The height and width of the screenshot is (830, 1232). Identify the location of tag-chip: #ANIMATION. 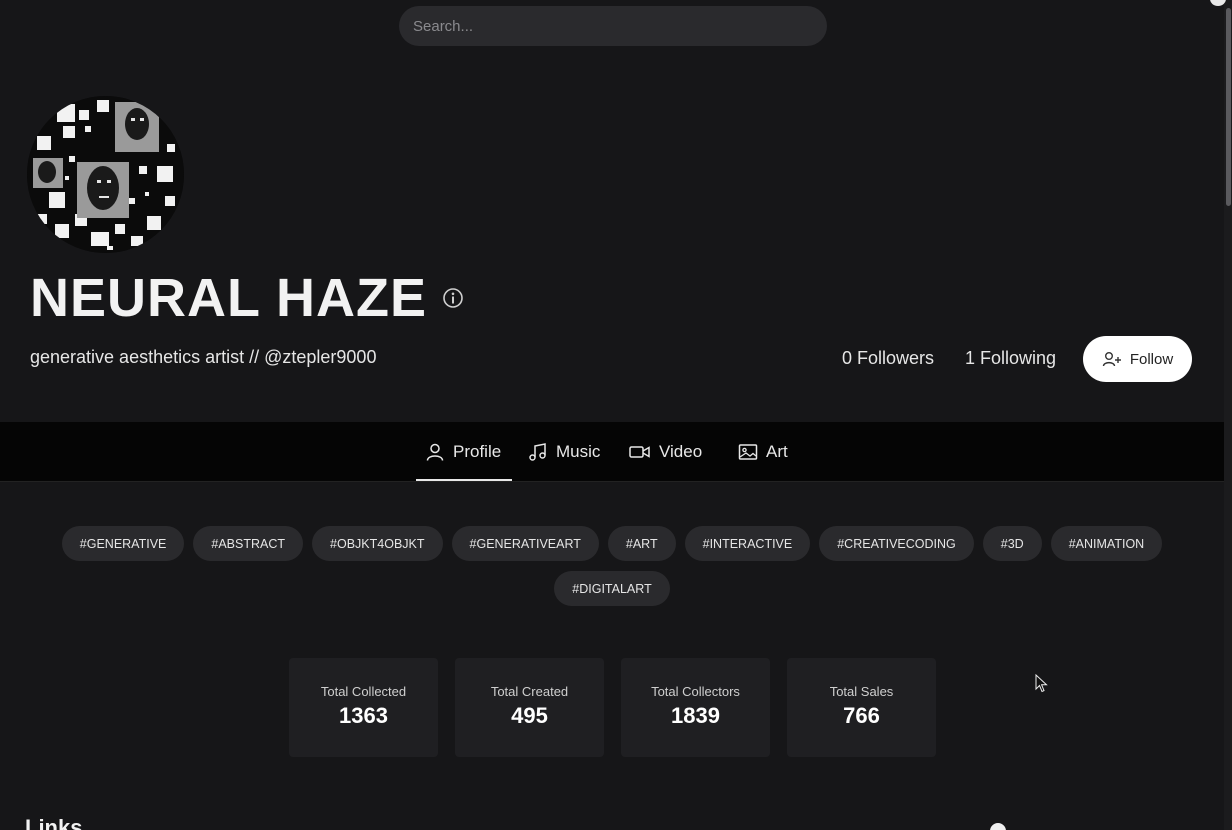
(1106, 543).